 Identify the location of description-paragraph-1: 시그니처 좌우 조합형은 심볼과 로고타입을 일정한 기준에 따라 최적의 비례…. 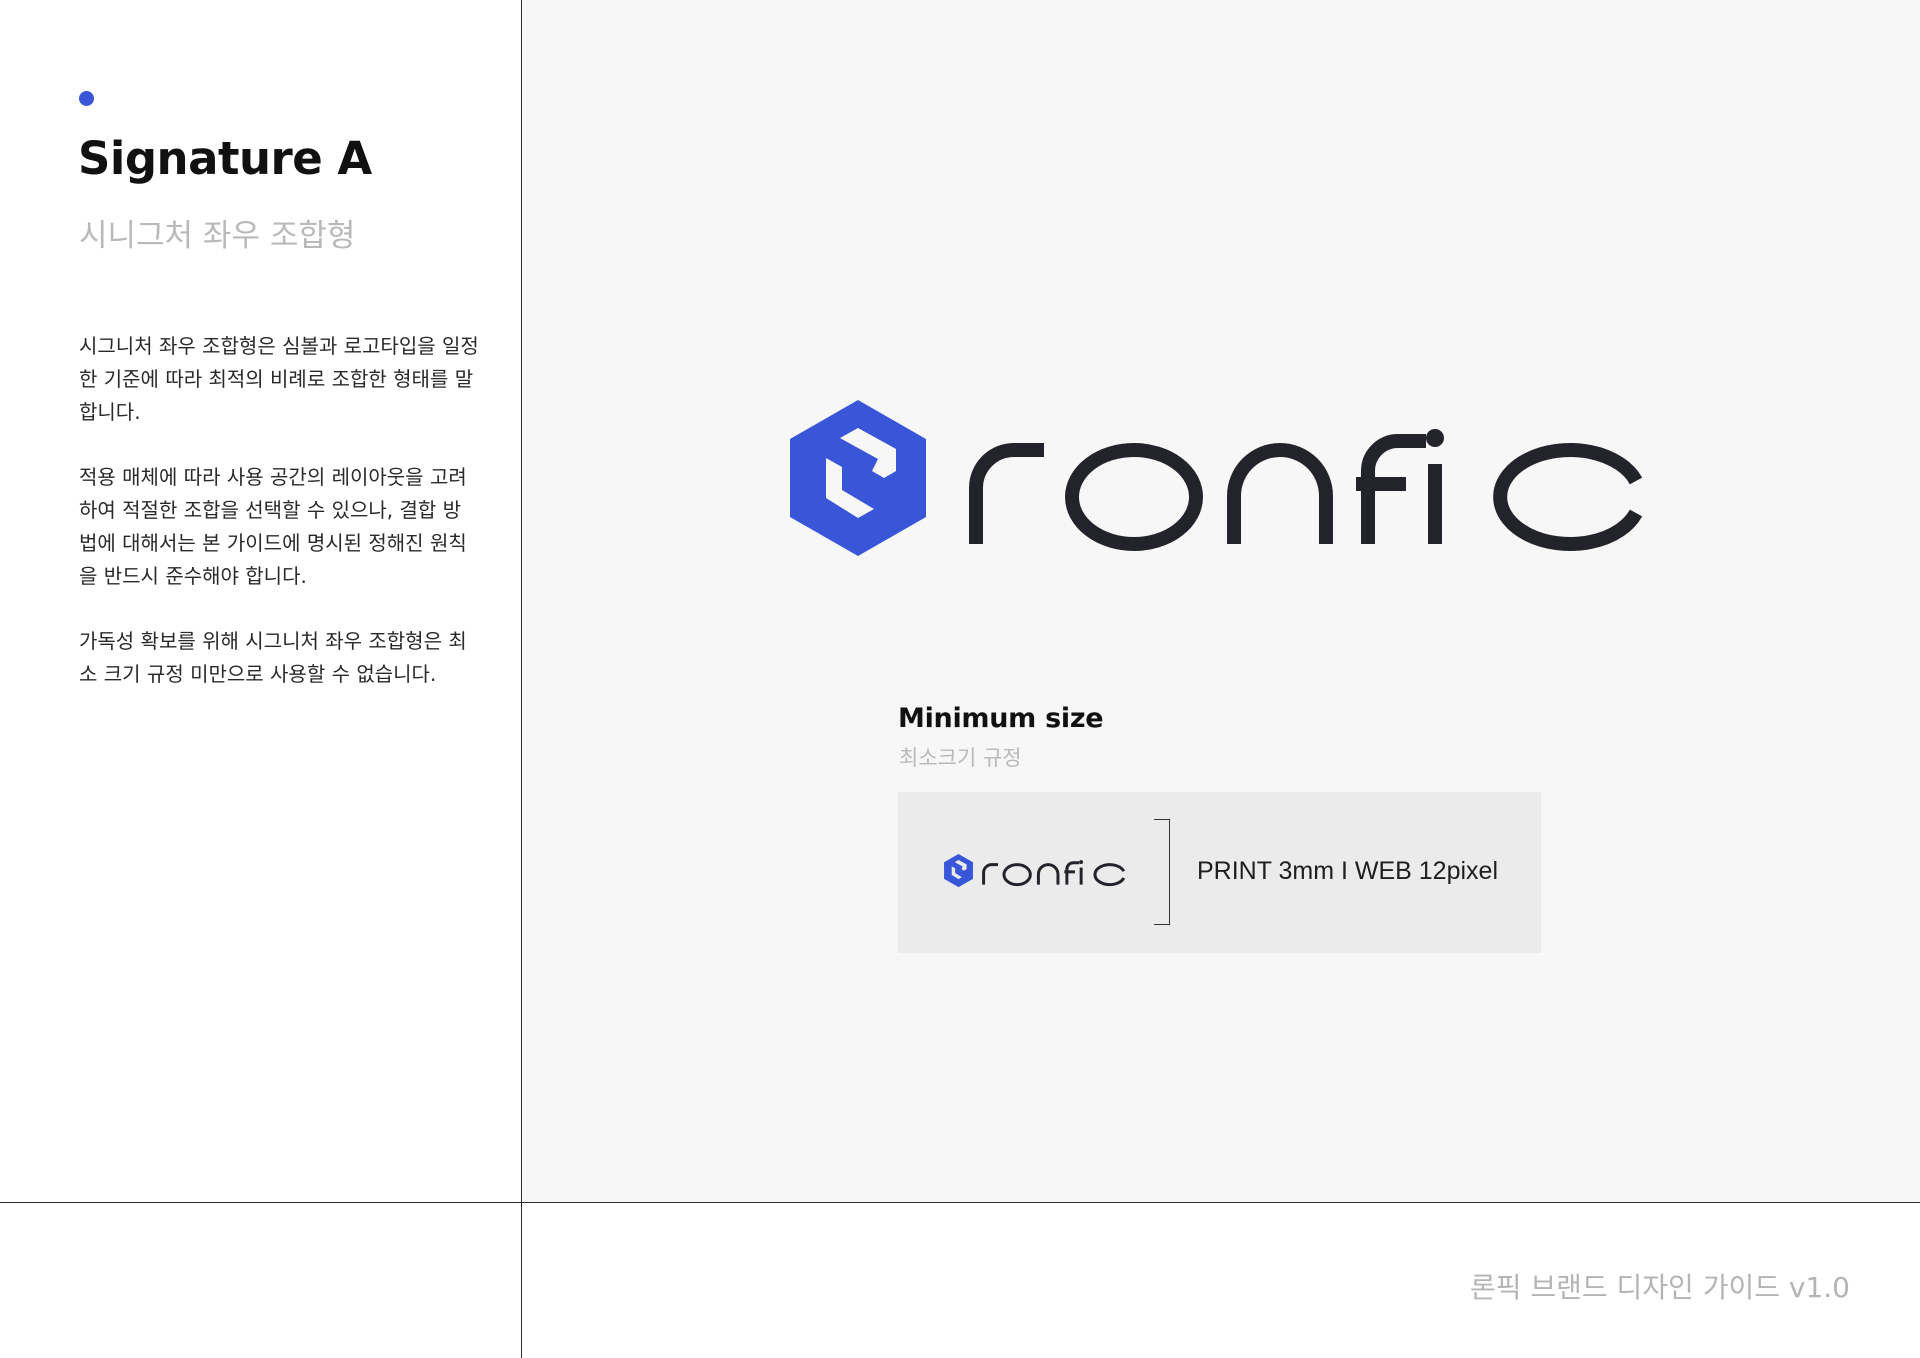
(279, 379).